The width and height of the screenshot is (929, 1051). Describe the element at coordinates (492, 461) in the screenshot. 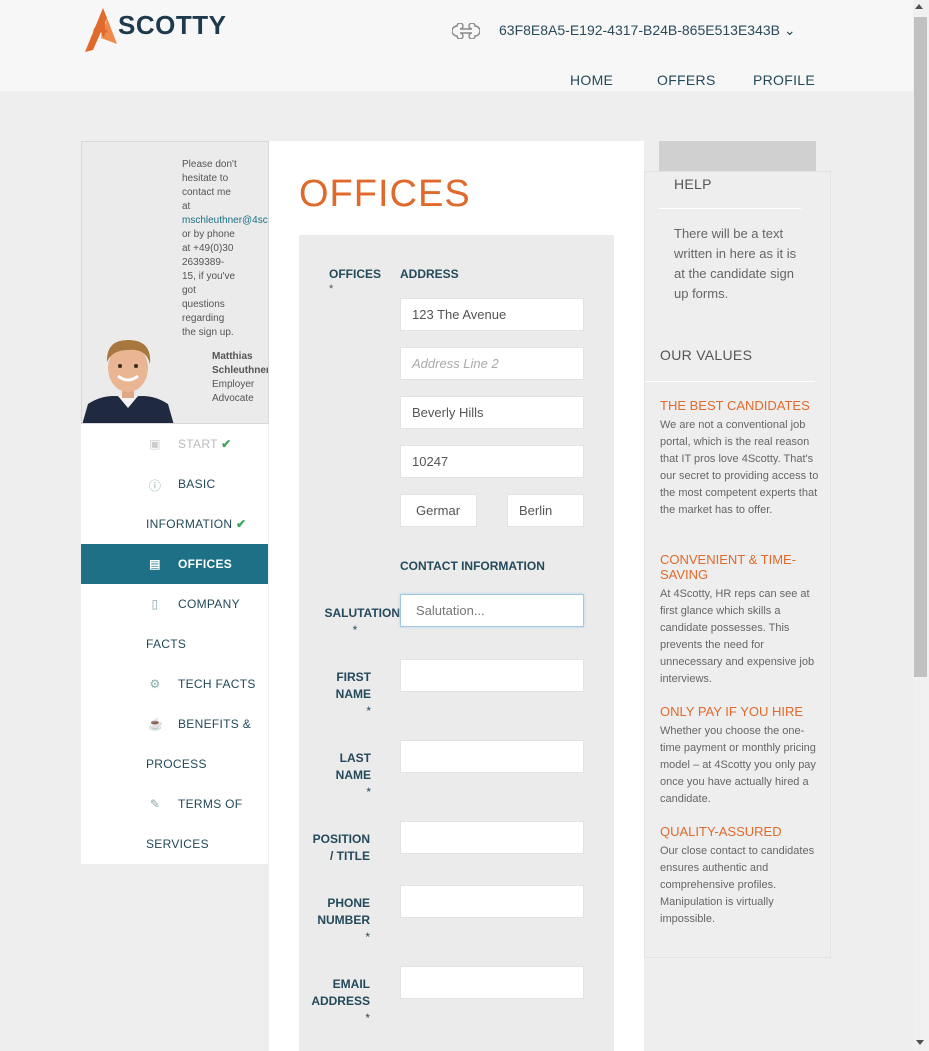

I see `zip-field: 10247` at that location.